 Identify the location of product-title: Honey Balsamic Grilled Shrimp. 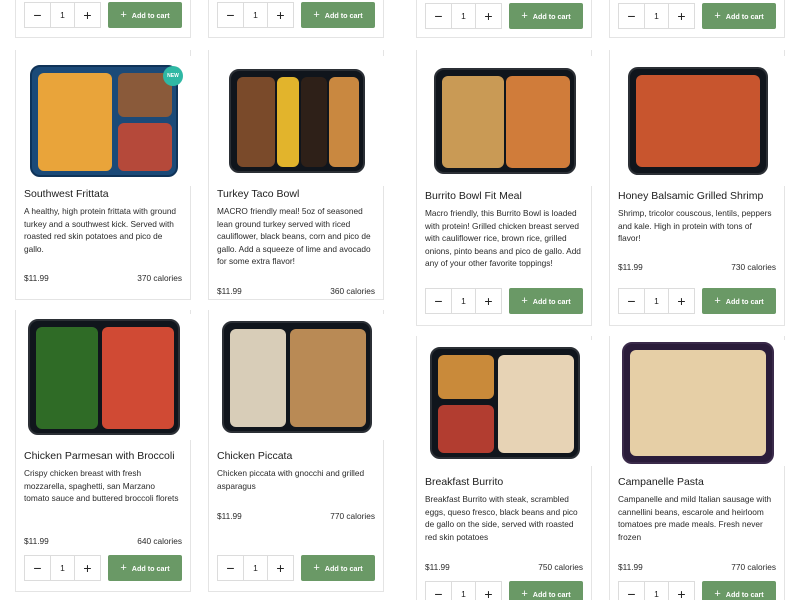
(697, 196).